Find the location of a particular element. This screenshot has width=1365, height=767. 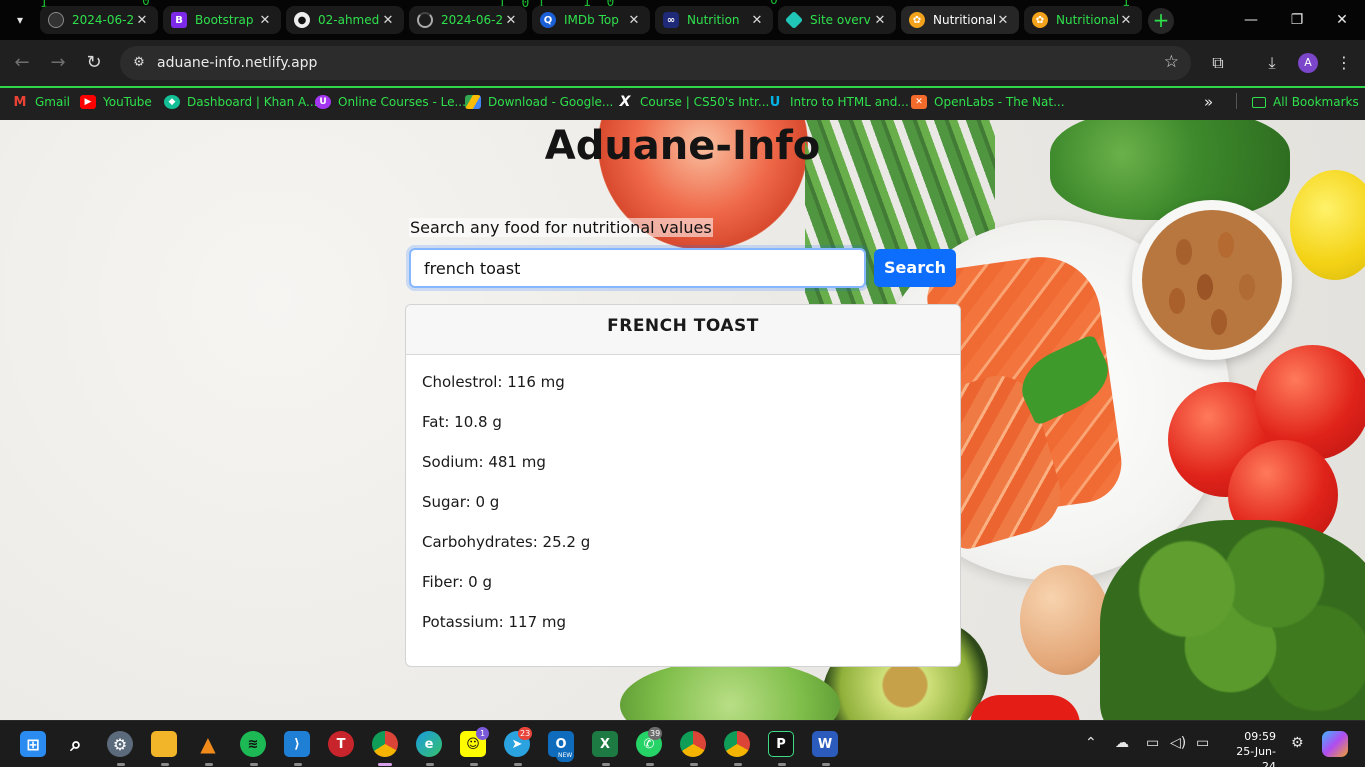

maximize-button: ❐ is located at coordinates (1297, 20).